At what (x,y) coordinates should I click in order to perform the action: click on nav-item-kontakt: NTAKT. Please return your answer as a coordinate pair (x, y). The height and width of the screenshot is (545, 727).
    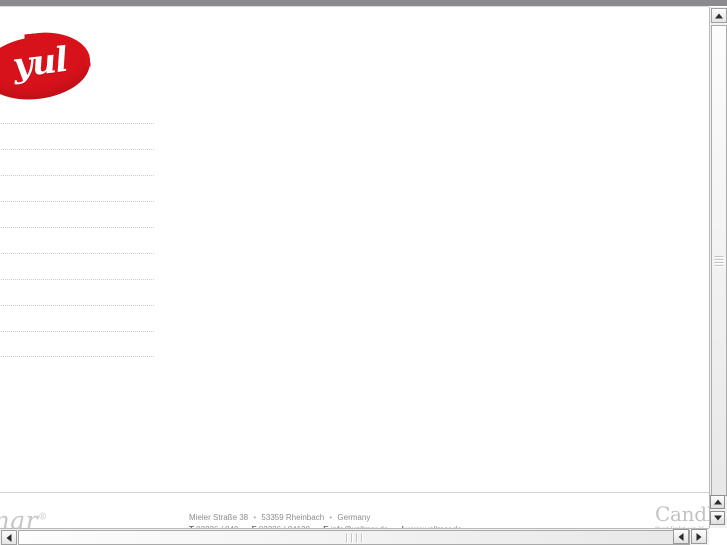
    Looking at the image, I should click on (77, 344).